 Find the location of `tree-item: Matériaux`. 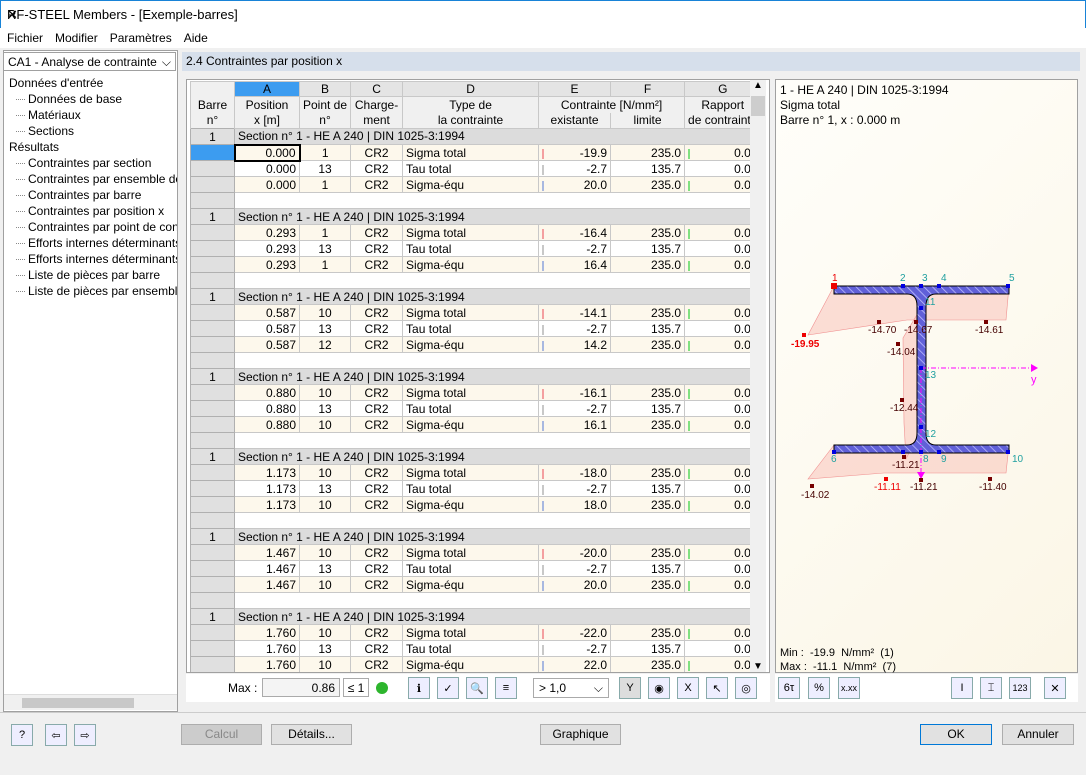

tree-item: Matériaux is located at coordinates (90, 115).